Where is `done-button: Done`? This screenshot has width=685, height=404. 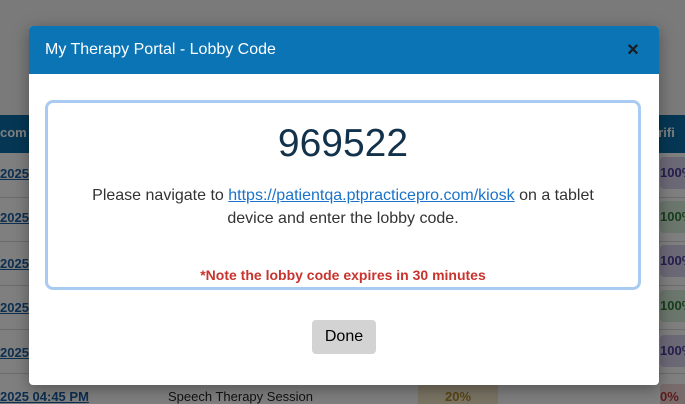
done-button: Done is located at coordinates (344, 337).